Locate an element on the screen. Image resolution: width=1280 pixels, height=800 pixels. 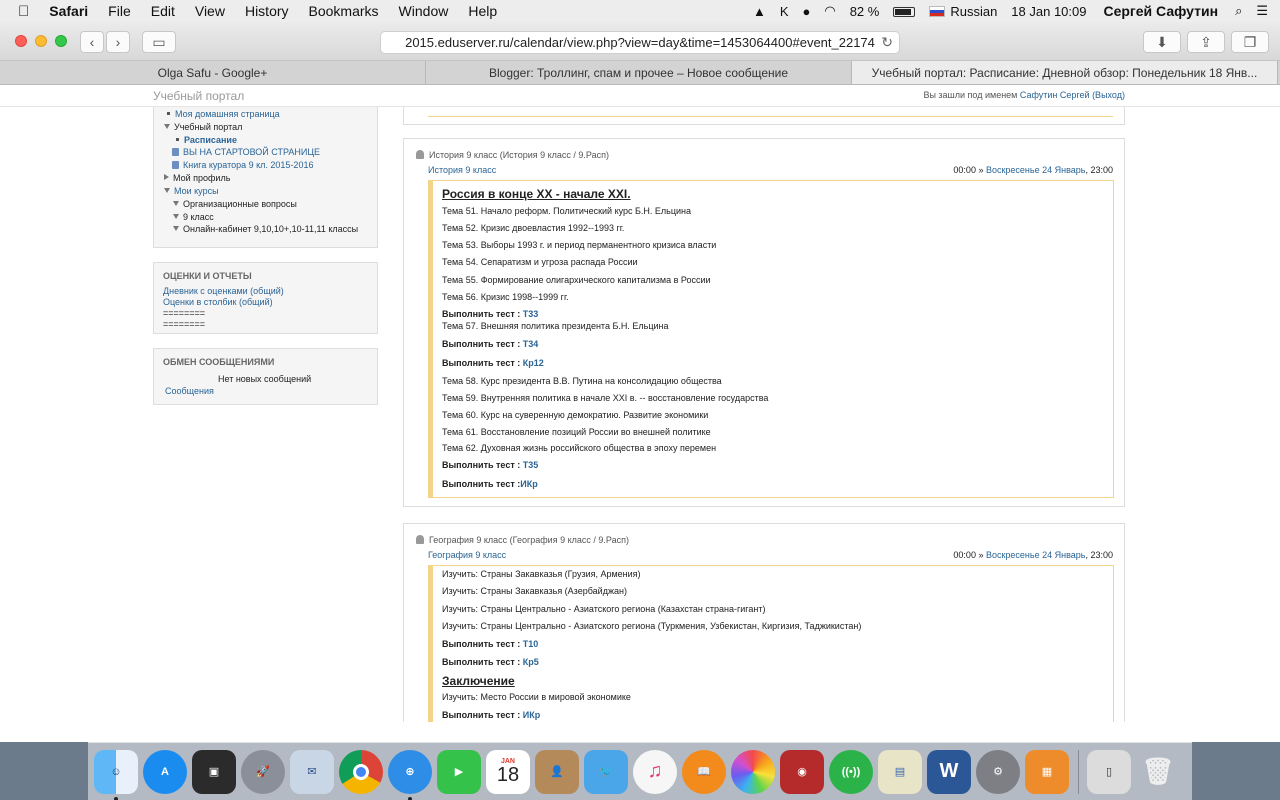
nav-item-portal: Учебный портал is located at coordinates (203, 127).